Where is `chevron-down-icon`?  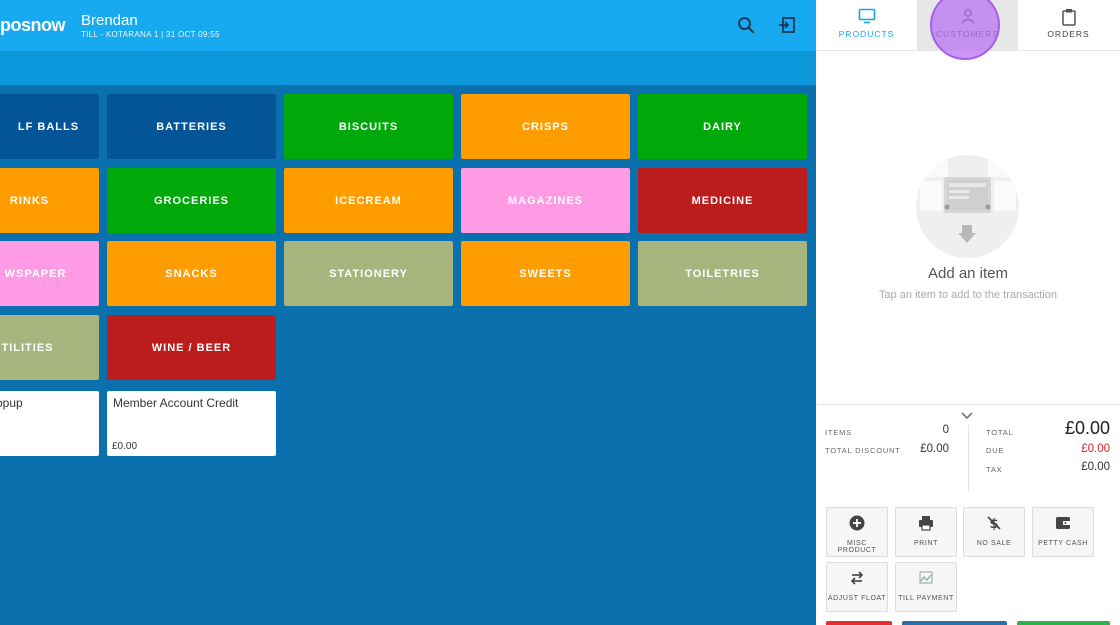 chevron-down-icon is located at coordinates (967, 417).